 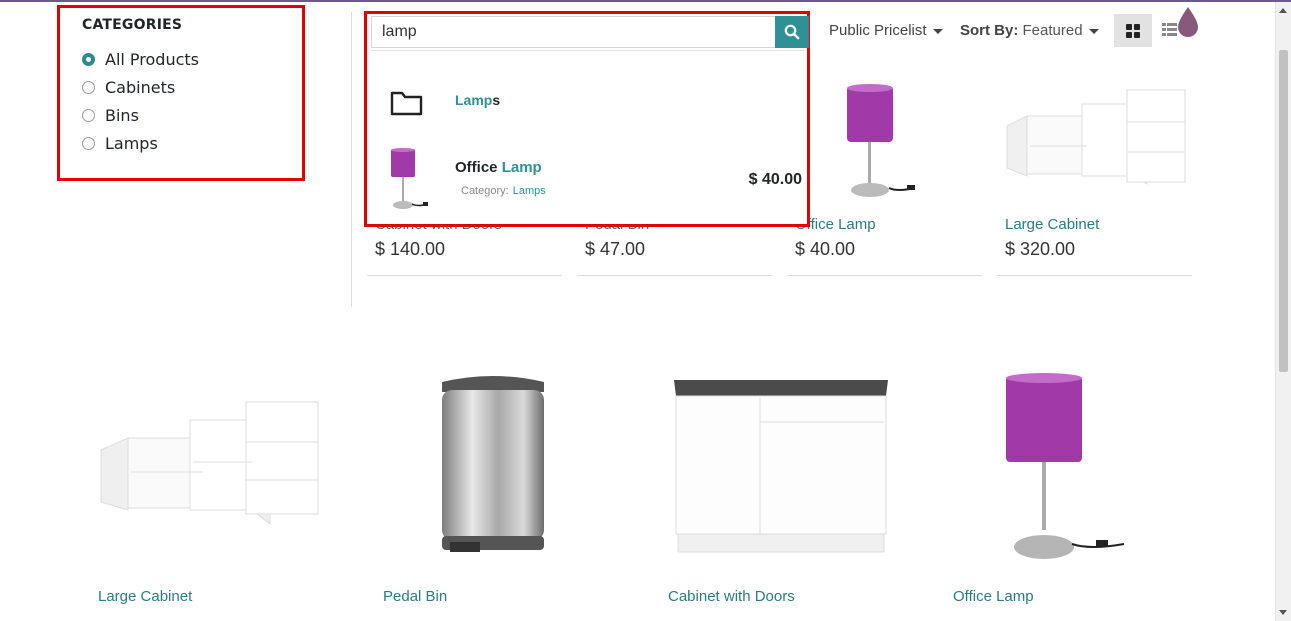 What do you see at coordinates (588, 50) in the screenshot?
I see `dropdown-separator` at bounding box center [588, 50].